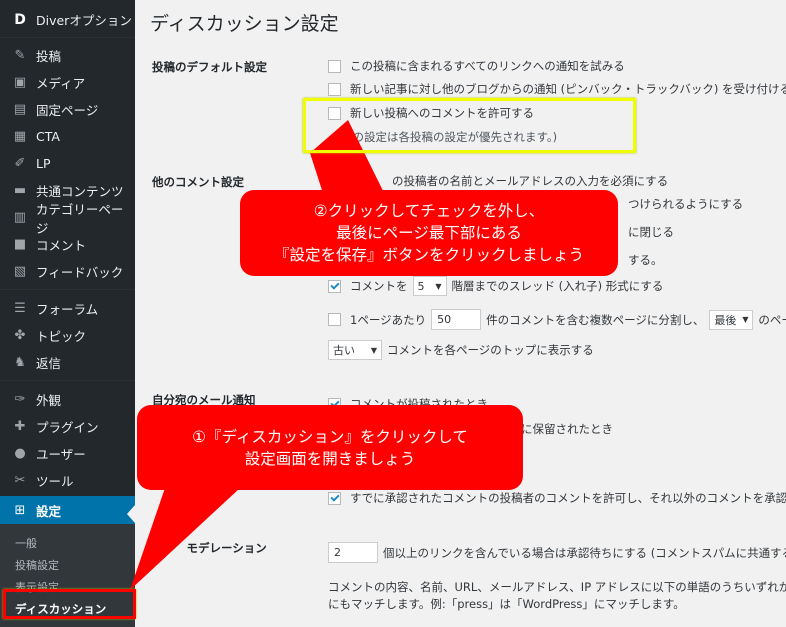 The image size is (786, 627). What do you see at coordinates (334, 498) in the screenshot?
I see `previously-approved-checkbox` at bounding box center [334, 498].